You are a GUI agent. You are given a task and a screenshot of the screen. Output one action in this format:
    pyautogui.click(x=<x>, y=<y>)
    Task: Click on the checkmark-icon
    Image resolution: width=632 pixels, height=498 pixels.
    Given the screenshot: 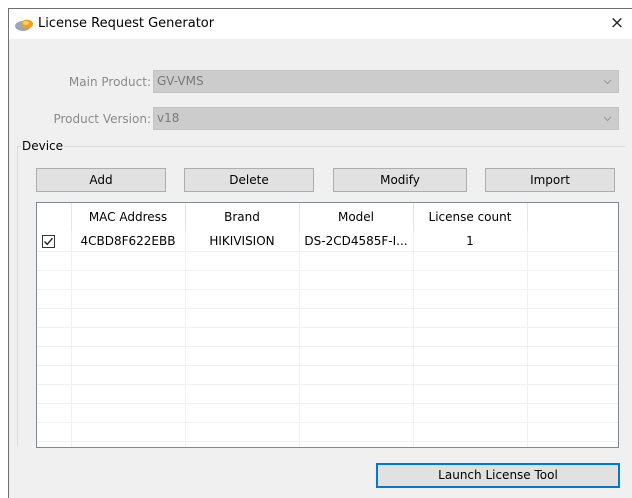 What is the action you would take?
    pyautogui.click(x=48, y=241)
    